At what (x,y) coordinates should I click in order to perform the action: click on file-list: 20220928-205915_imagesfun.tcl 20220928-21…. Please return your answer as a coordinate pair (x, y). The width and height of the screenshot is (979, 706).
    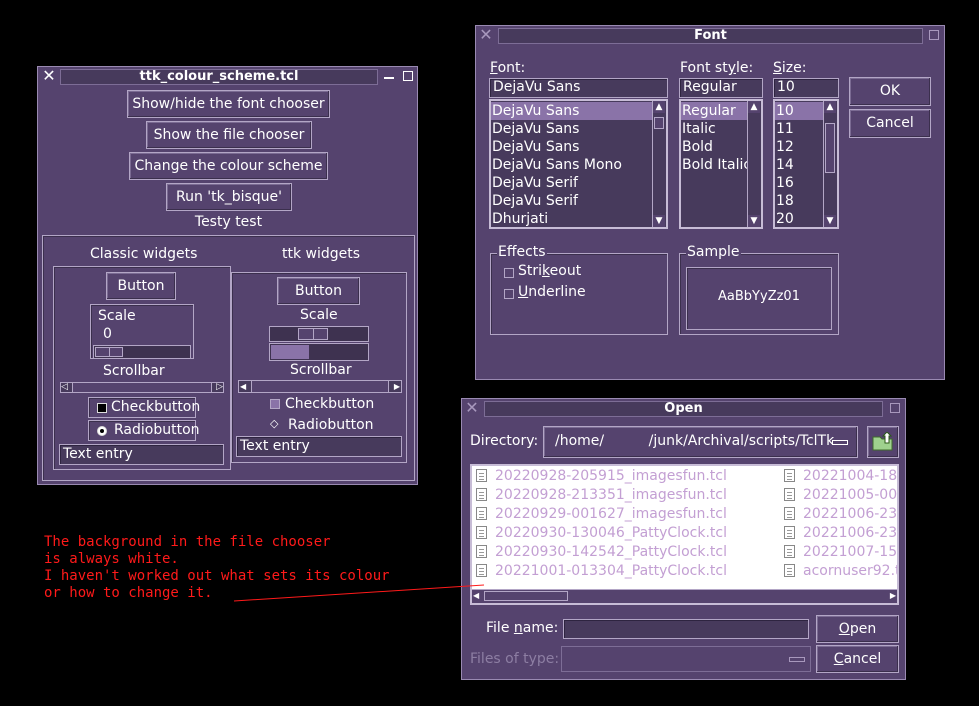
    Looking at the image, I should click on (684, 534).